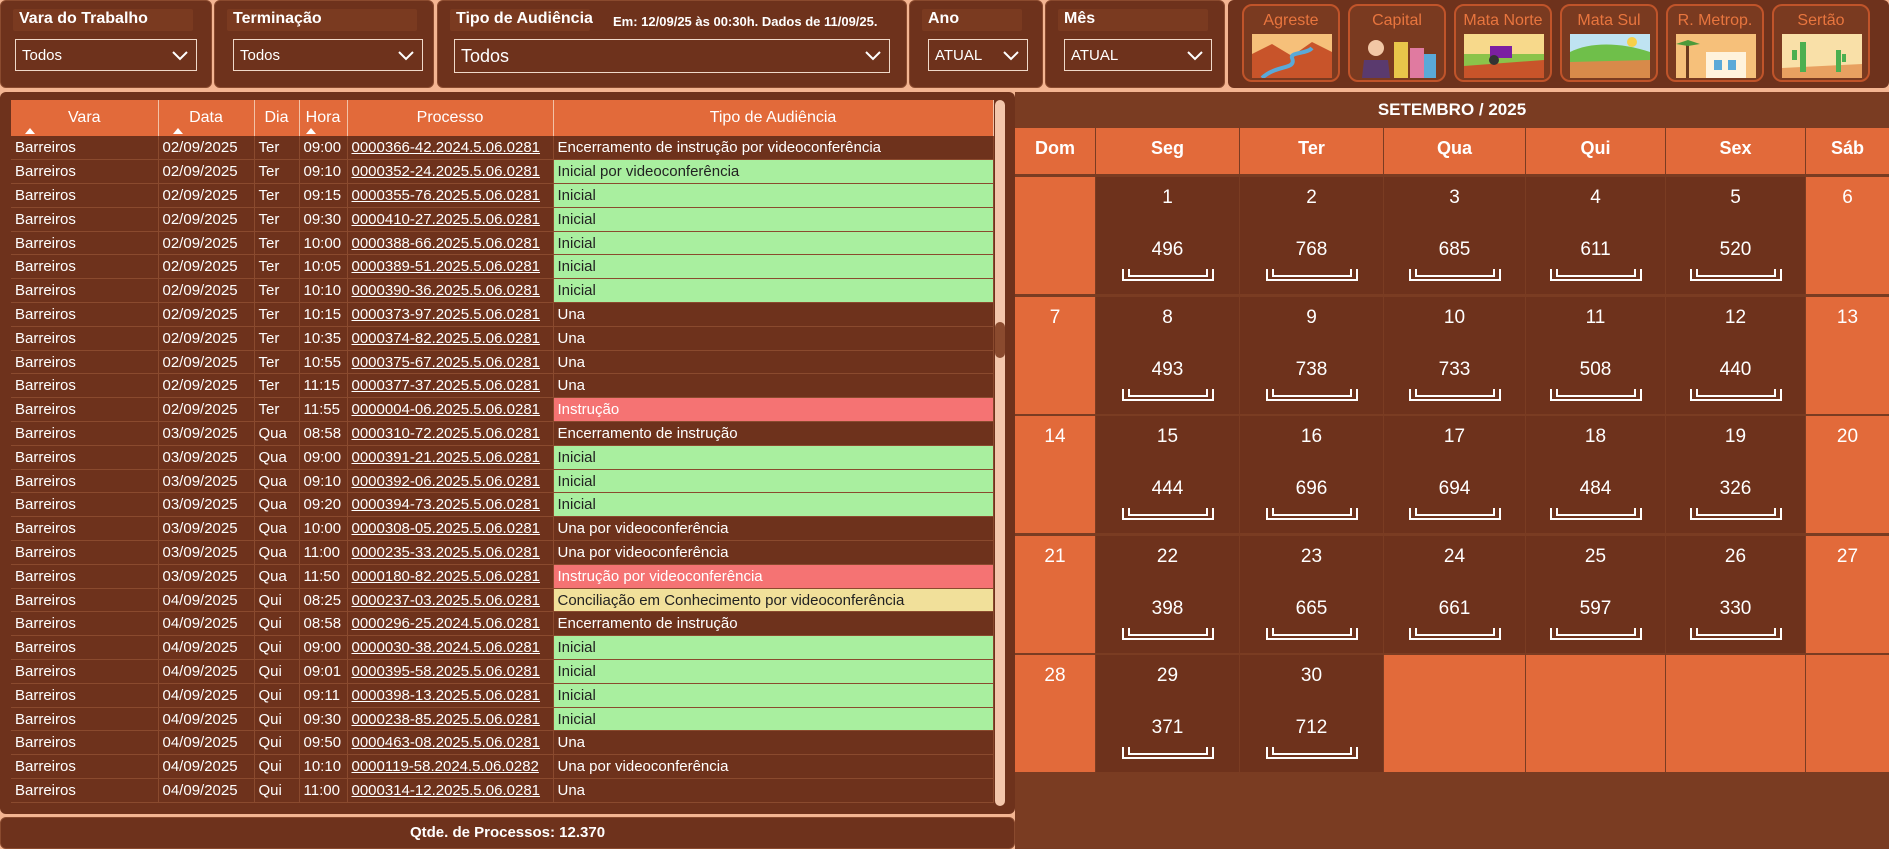 The image size is (1889, 849). I want to click on cell-processo: 0000392-06.2025.5.06.0281, so click(450, 481).